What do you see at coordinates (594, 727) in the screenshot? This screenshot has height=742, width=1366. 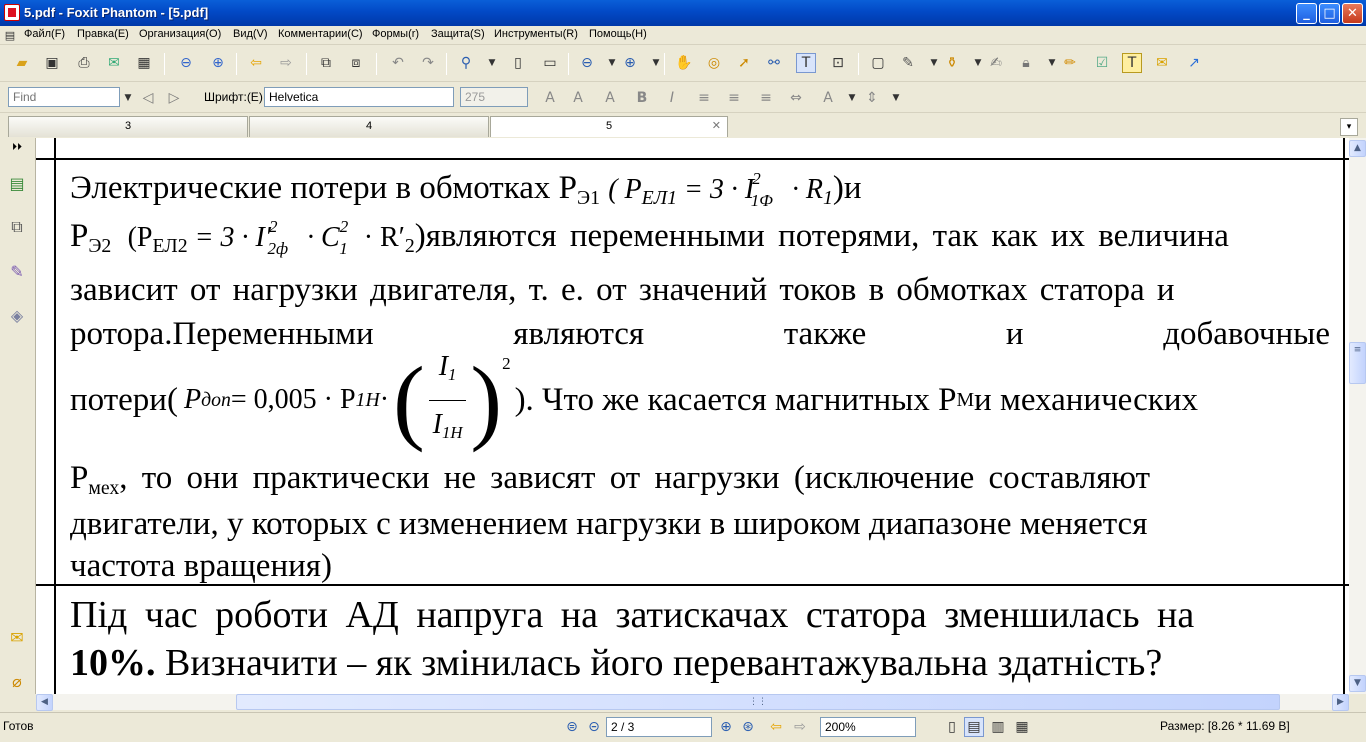 I see `prev-page-icon: ⊝` at bounding box center [594, 727].